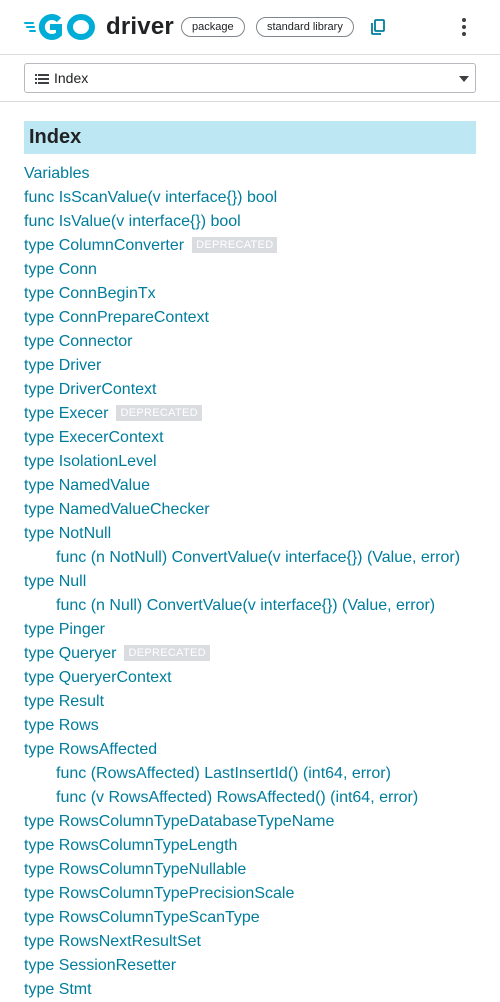  I want to click on index-link: type ColumnConverter, so click(104, 245).